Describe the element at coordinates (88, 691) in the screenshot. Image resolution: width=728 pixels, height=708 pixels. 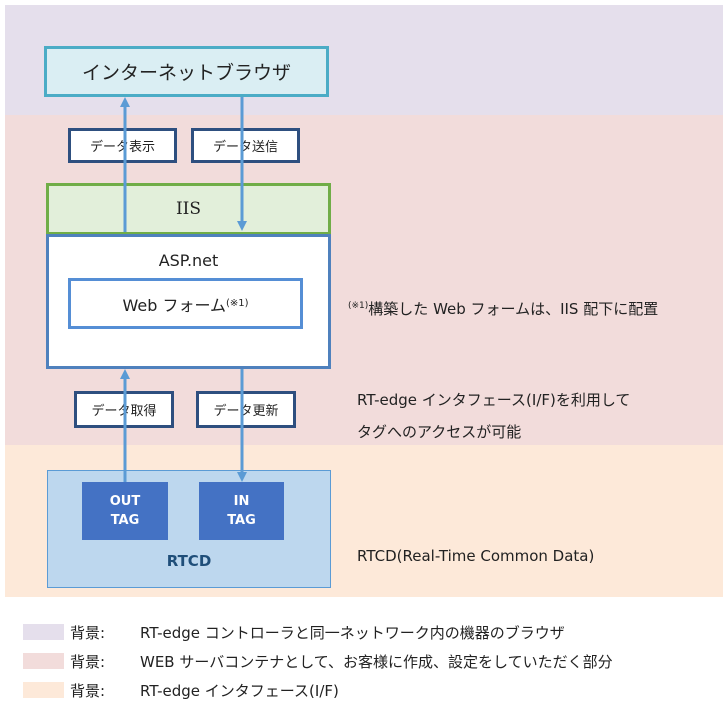
I see `legend-key-interface: 背景:` at that location.